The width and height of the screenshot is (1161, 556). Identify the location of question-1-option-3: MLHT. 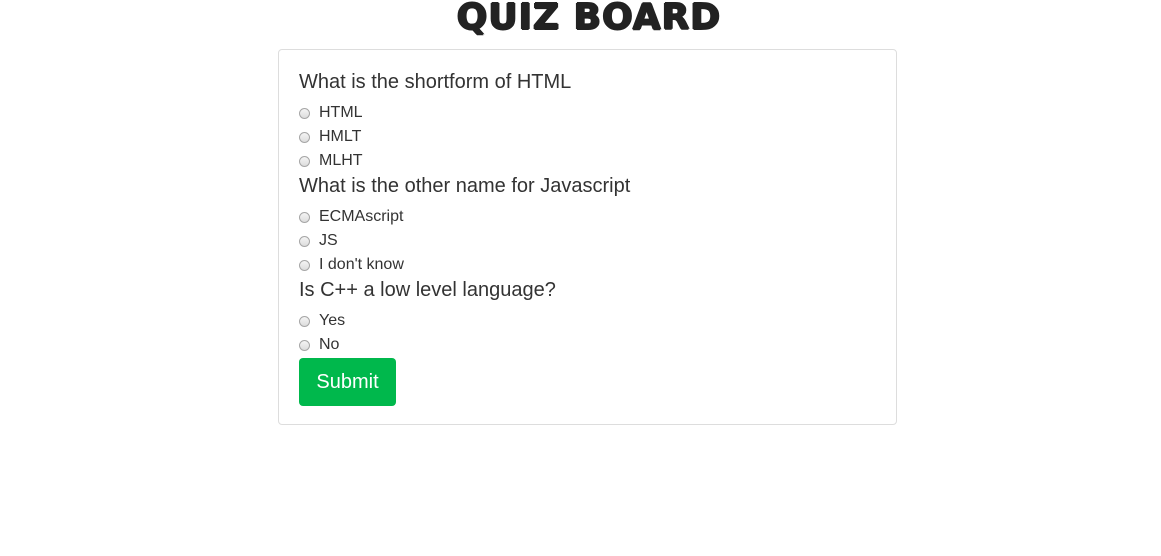
(331, 161).